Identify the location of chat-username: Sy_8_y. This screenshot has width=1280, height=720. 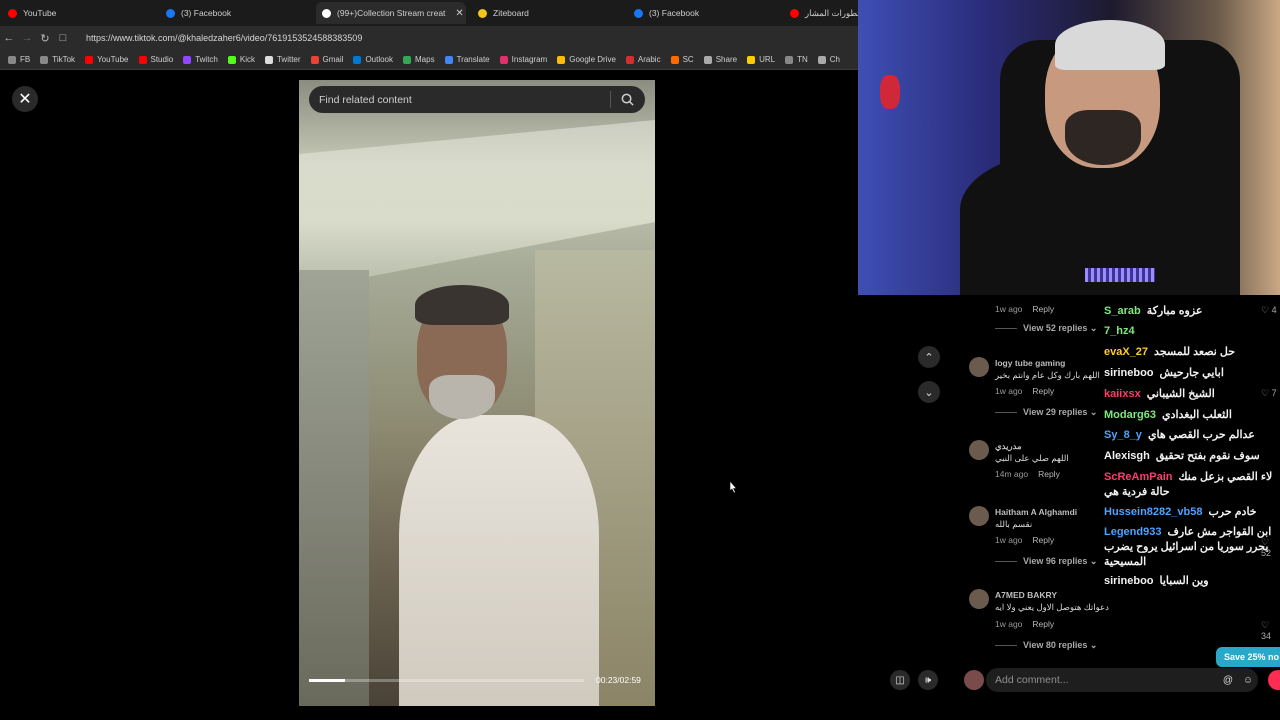
(1123, 435).